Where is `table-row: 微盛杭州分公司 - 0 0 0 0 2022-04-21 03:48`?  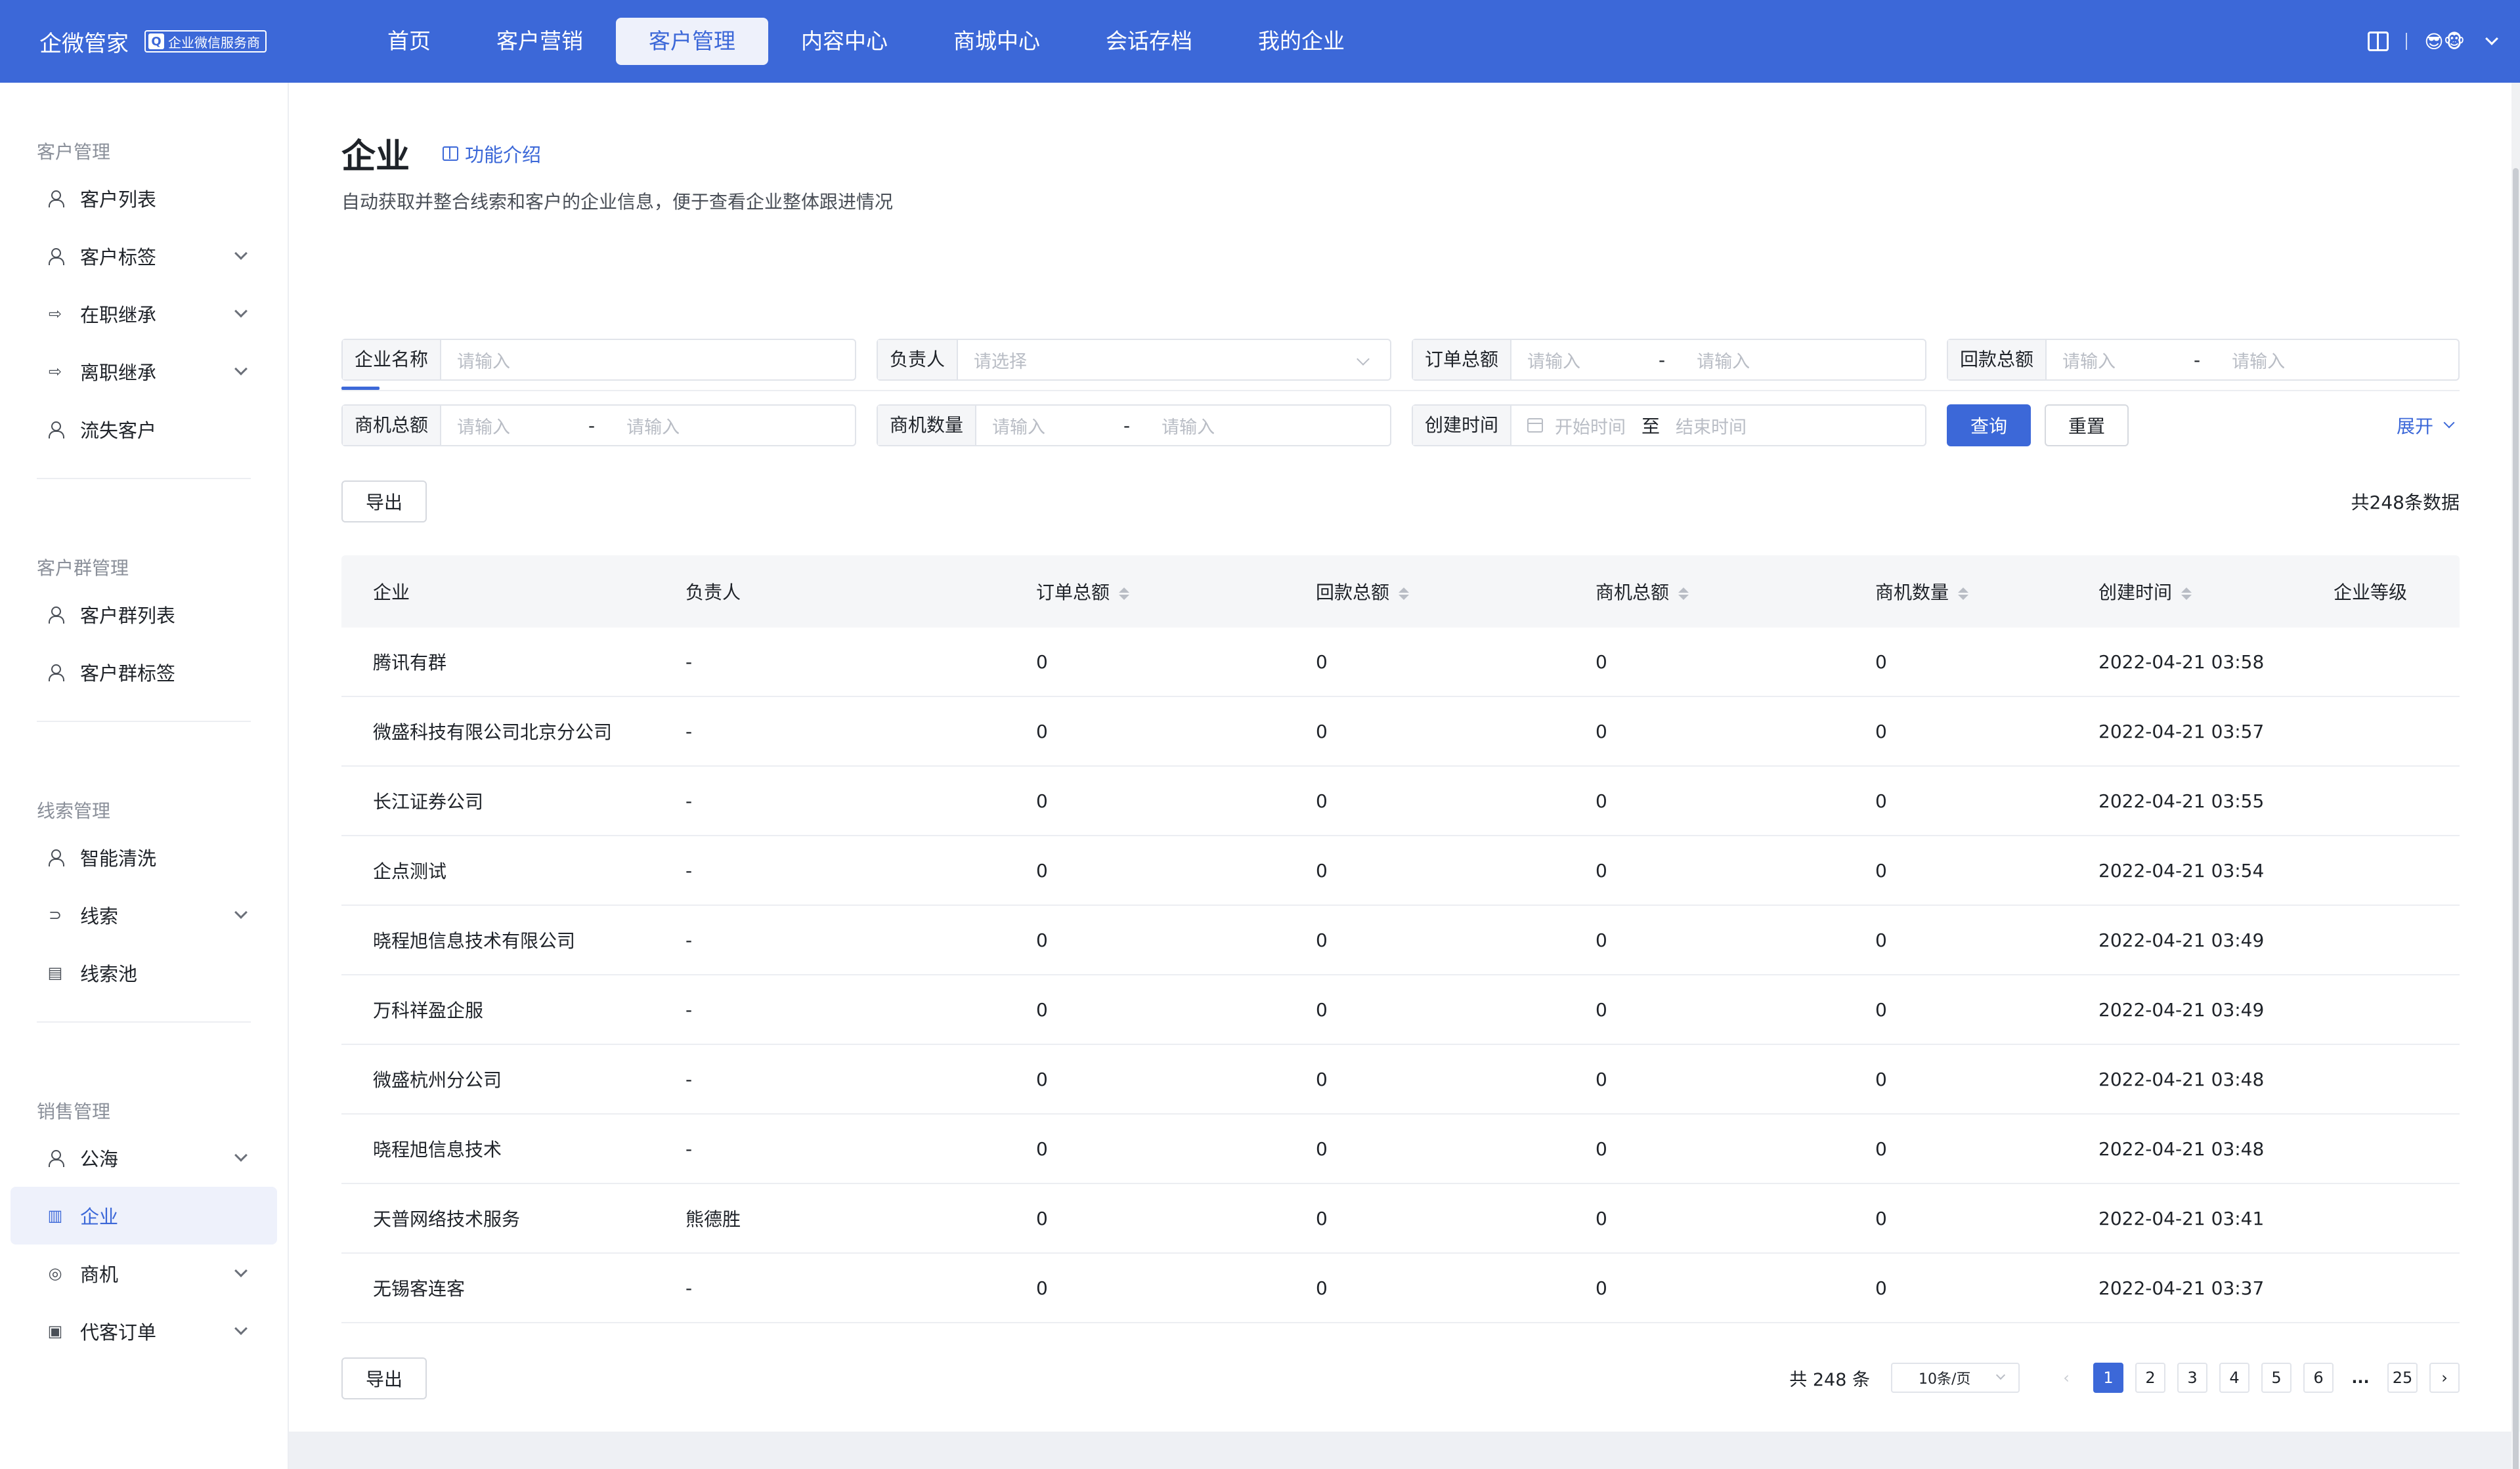 table-row: 微盛杭州分公司 - 0 0 0 0 2022-04-21 03:48 is located at coordinates (1400, 1080).